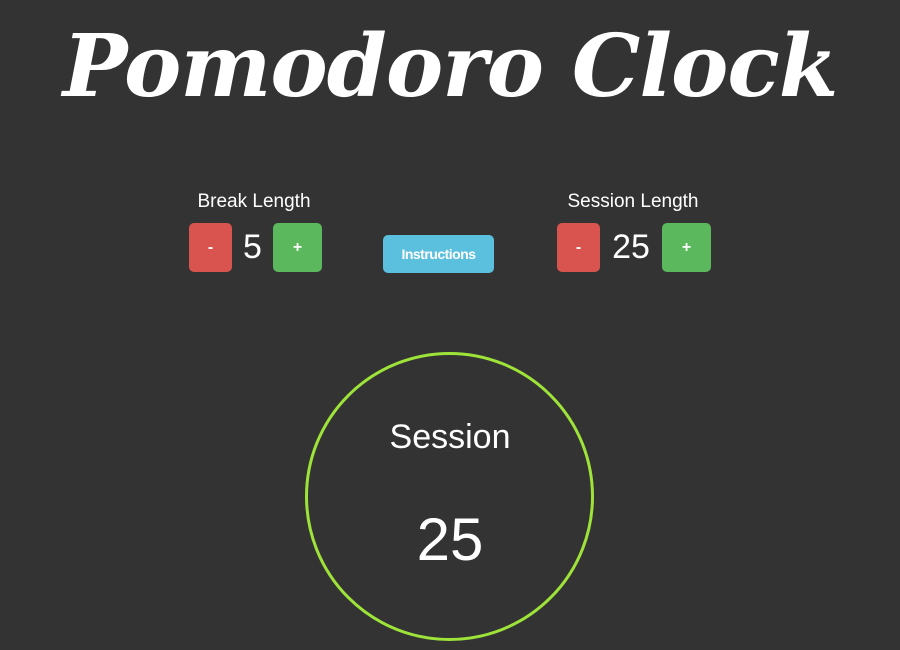 This screenshot has height=650, width=900. What do you see at coordinates (254, 201) in the screenshot?
I see `break-length-label: Break Length` at bounding box center [254, 201].